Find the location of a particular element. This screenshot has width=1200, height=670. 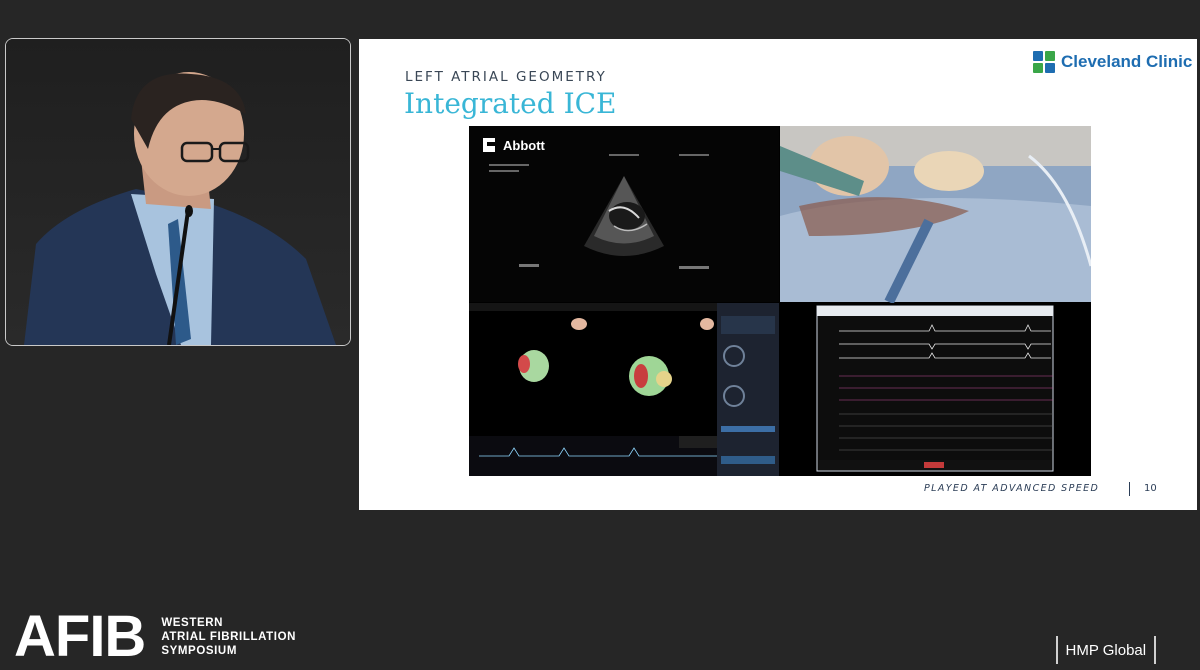

symposium-line: SYMPOSIUM is located at coordinates (199, 651).